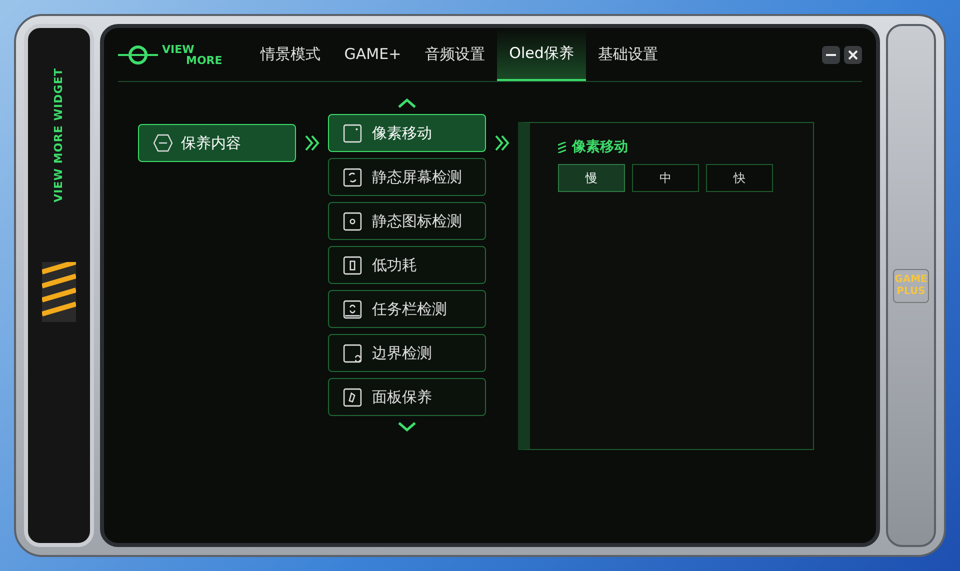 Image resolution: width=960 pixels, height=571 pixels. I want to click on up-chevron-icon, so click(407, 103).